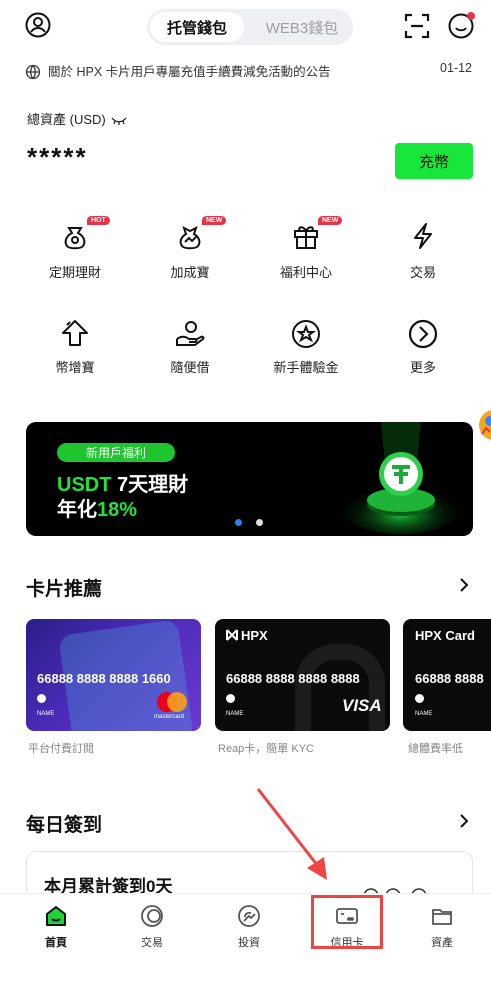 The height and width of the screenshot is (983, 491). I want to click on arrow-up-icon, so click(75, 335).